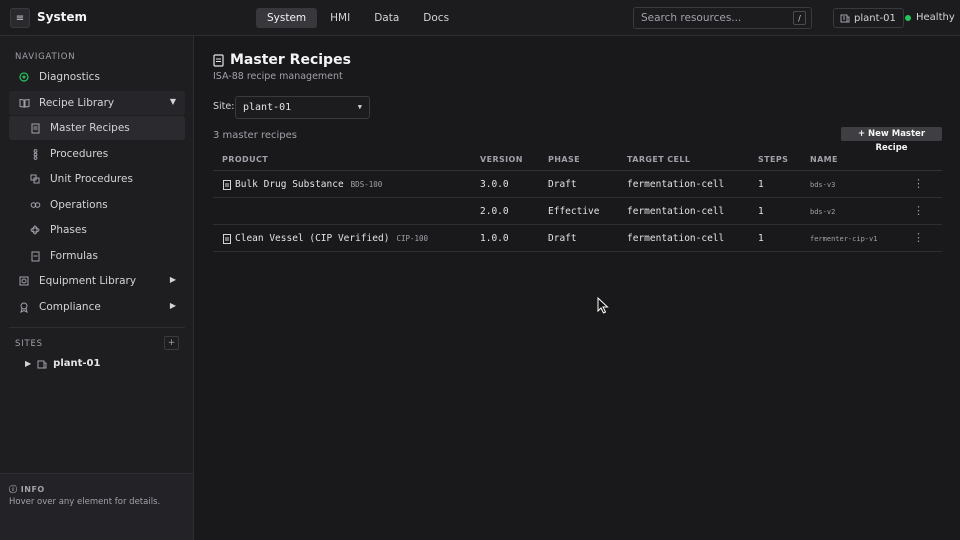  Describe the element at coordinates (312, 238) in the screenshot. I see `product-name: Clean Vessel (CIP Verified)` at that location.